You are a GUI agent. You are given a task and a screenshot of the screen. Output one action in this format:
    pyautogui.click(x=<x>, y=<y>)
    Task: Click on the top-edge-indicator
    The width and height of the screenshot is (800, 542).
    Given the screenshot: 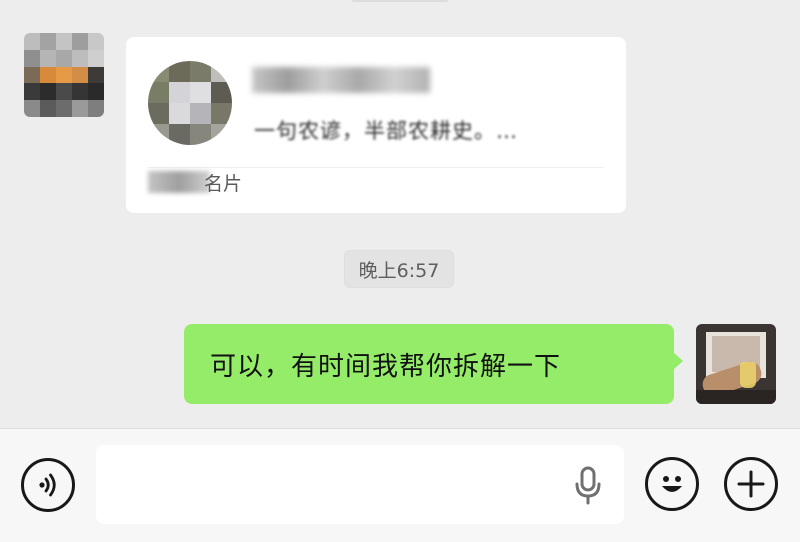 What is the action you would take?
    pyautogui.click(x=400, y=1)
    